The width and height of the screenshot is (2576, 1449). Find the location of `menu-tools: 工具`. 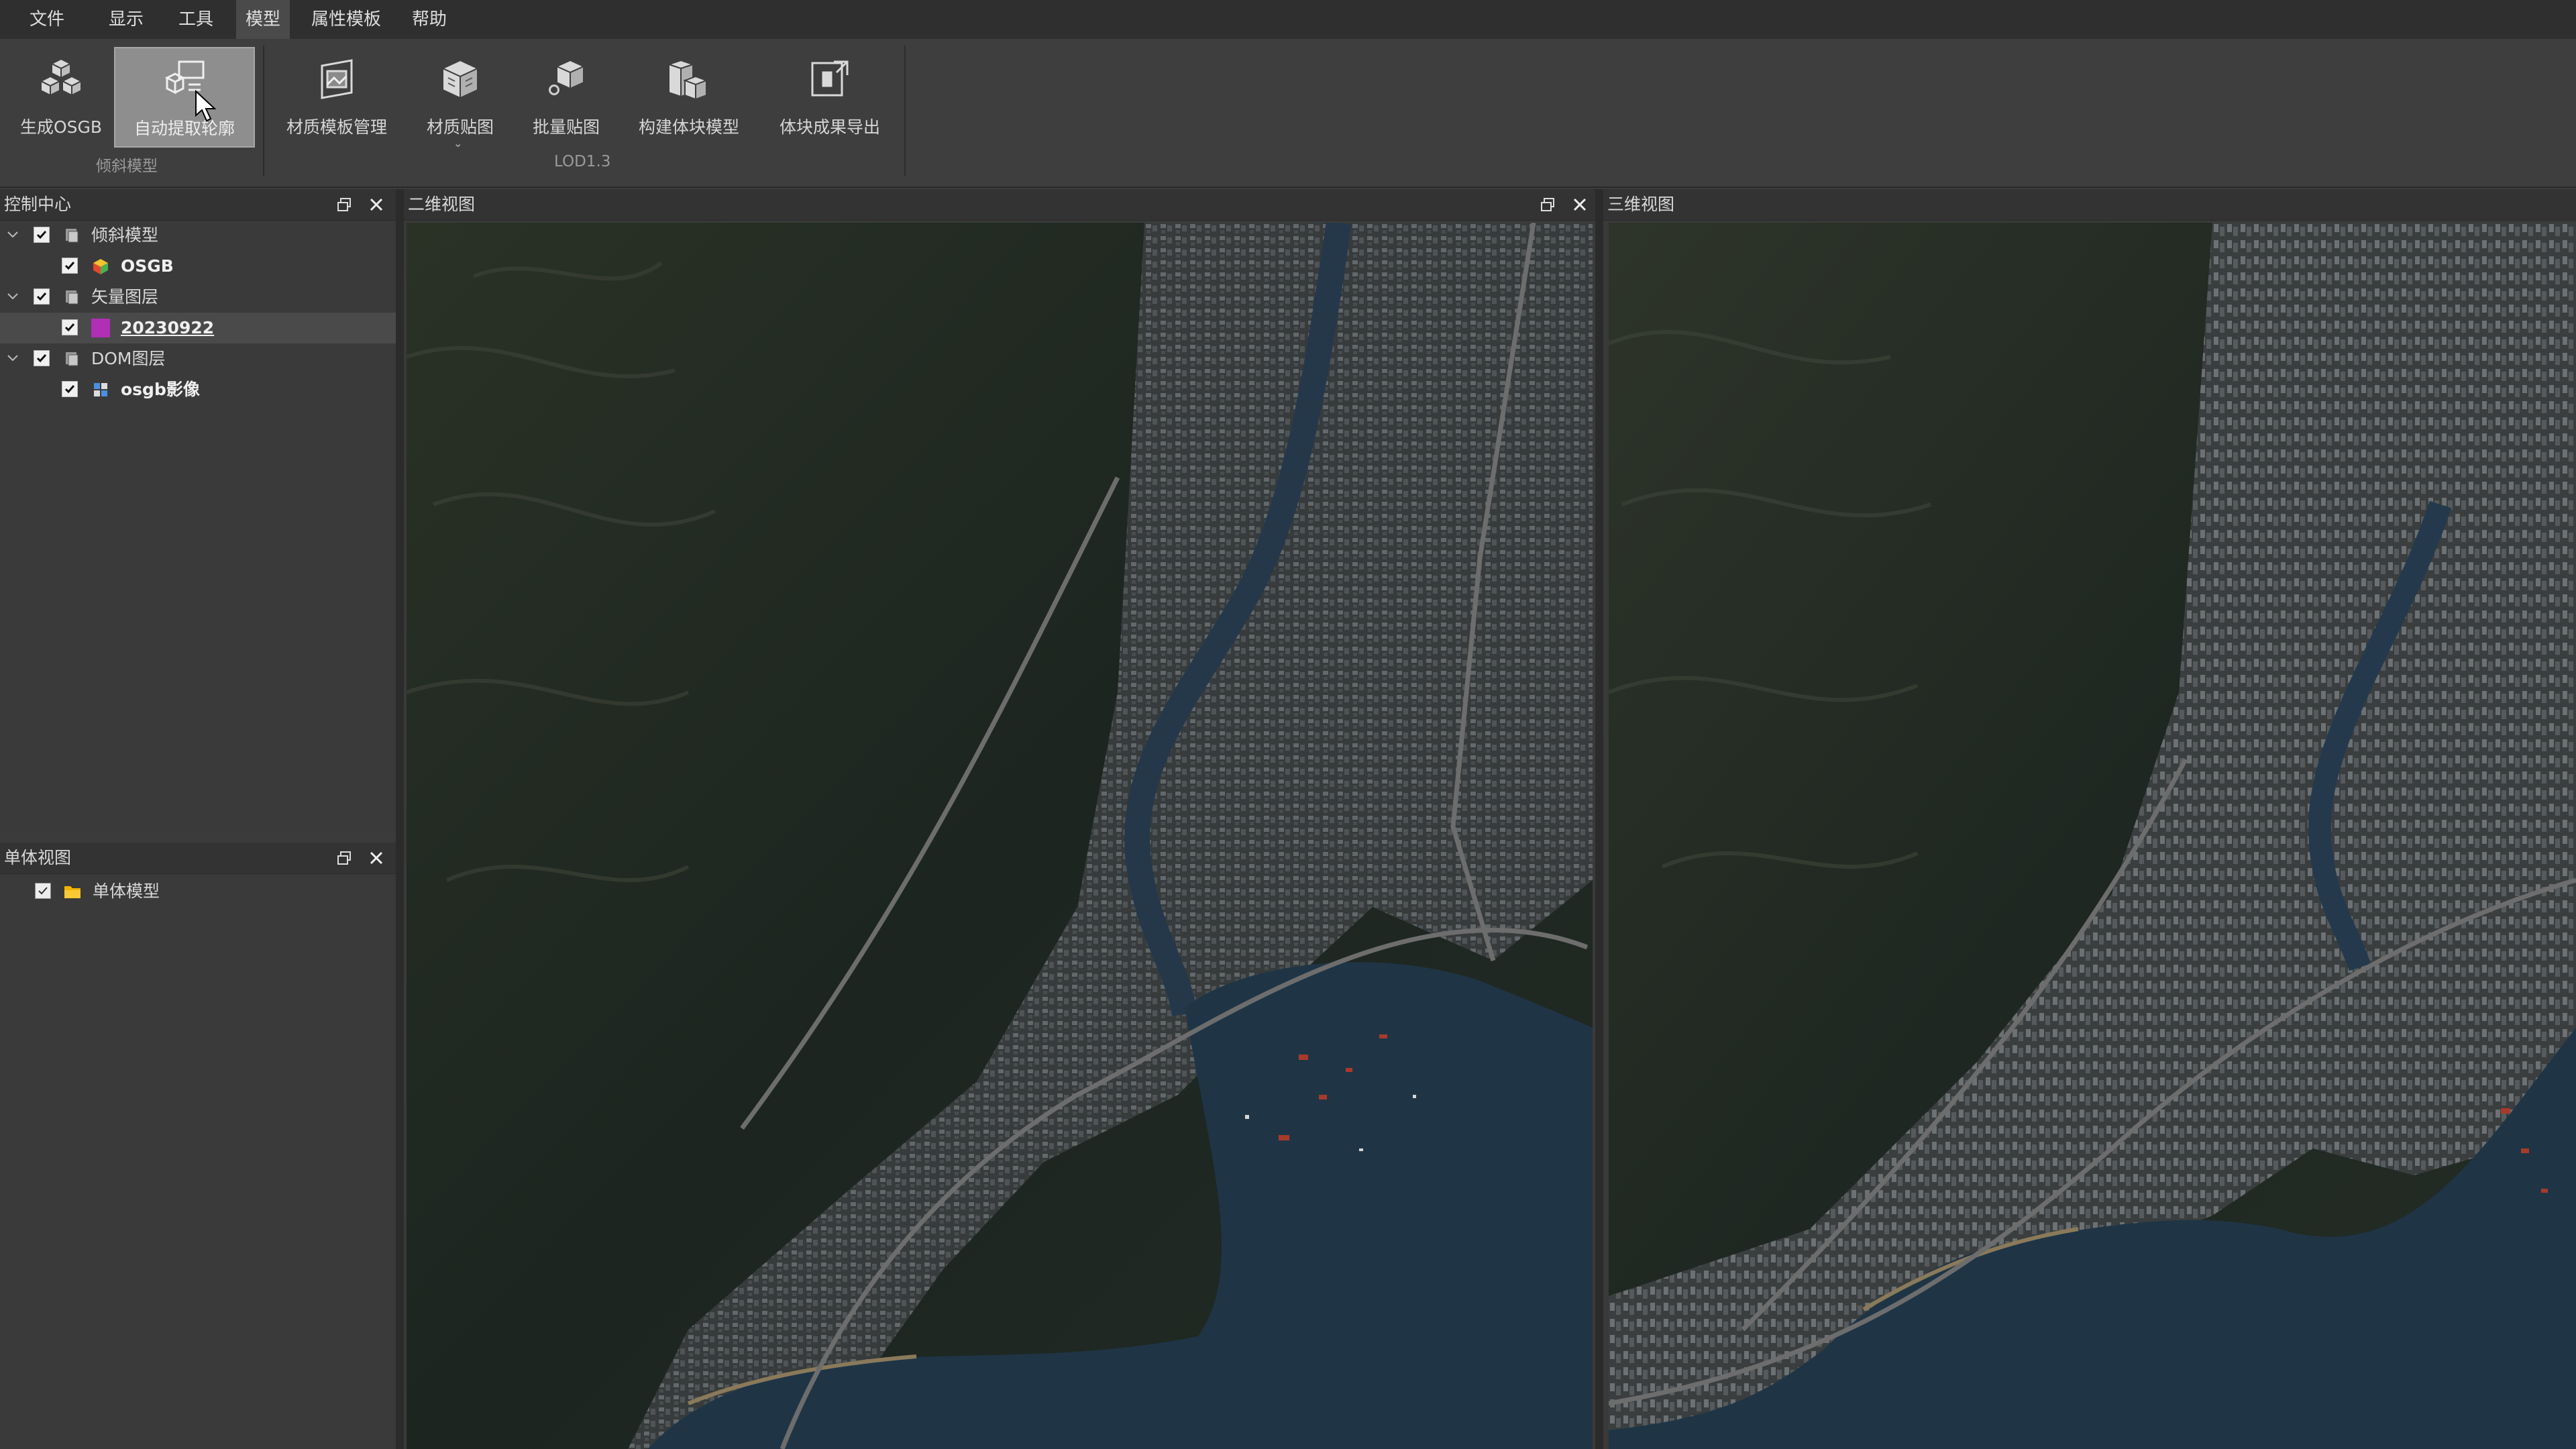

menu-tools: 工具 is located at coordinates (196, 19).